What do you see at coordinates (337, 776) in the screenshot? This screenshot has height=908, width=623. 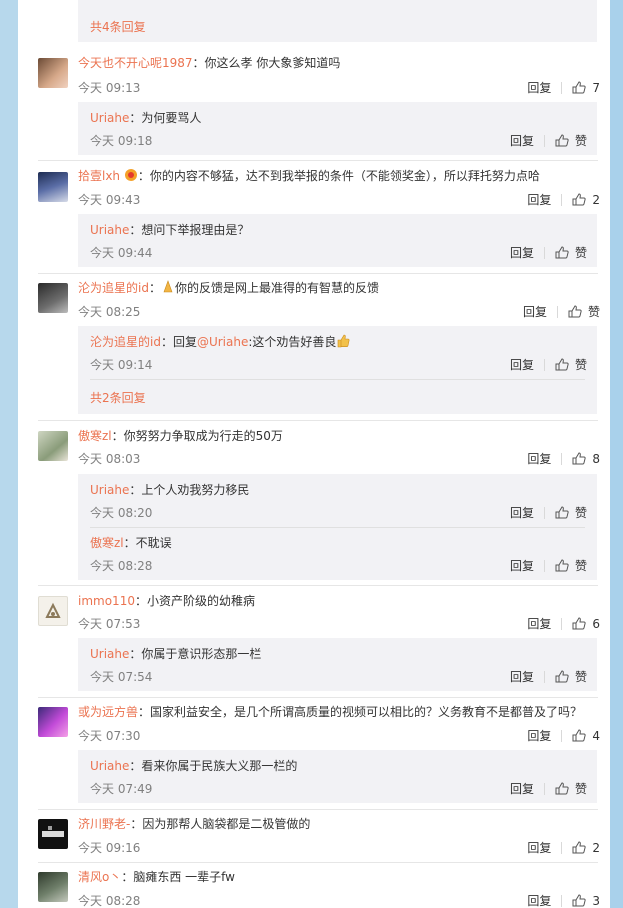 I see `reply-block: Uriahe：看来你属于民族大义那一栏的 今天 07:49 回复 赞` at bounding box center [337, 776].